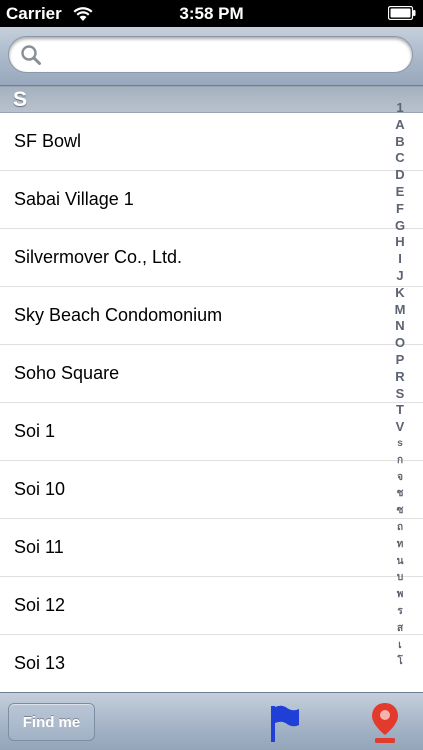 This screenshot has height=750, width=423. I want to click on index-item: I, so click(400, 259).